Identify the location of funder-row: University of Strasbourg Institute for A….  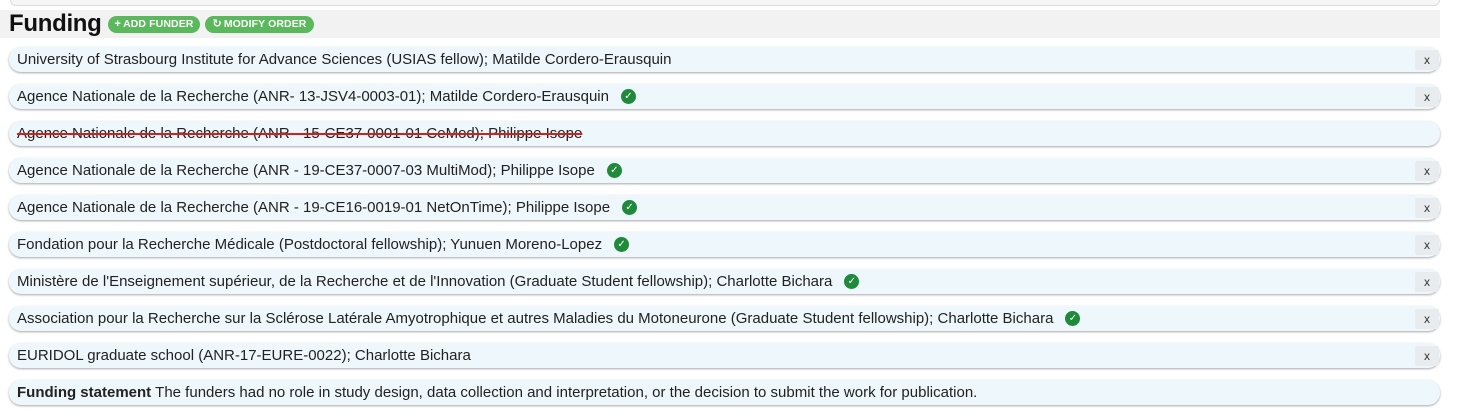
(724, 59).